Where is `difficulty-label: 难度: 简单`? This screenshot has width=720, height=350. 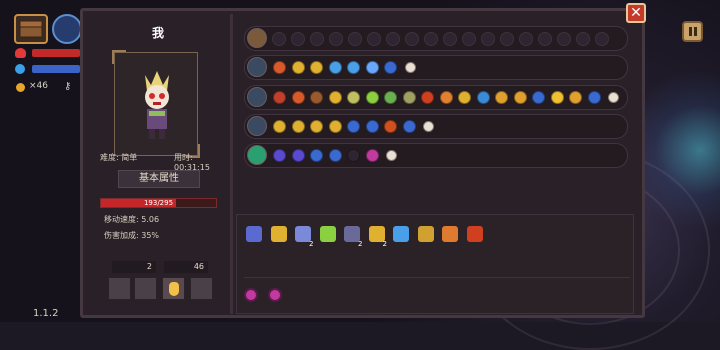 difficulty-label: 难度: 简单 is located at coordinates (119, 157).